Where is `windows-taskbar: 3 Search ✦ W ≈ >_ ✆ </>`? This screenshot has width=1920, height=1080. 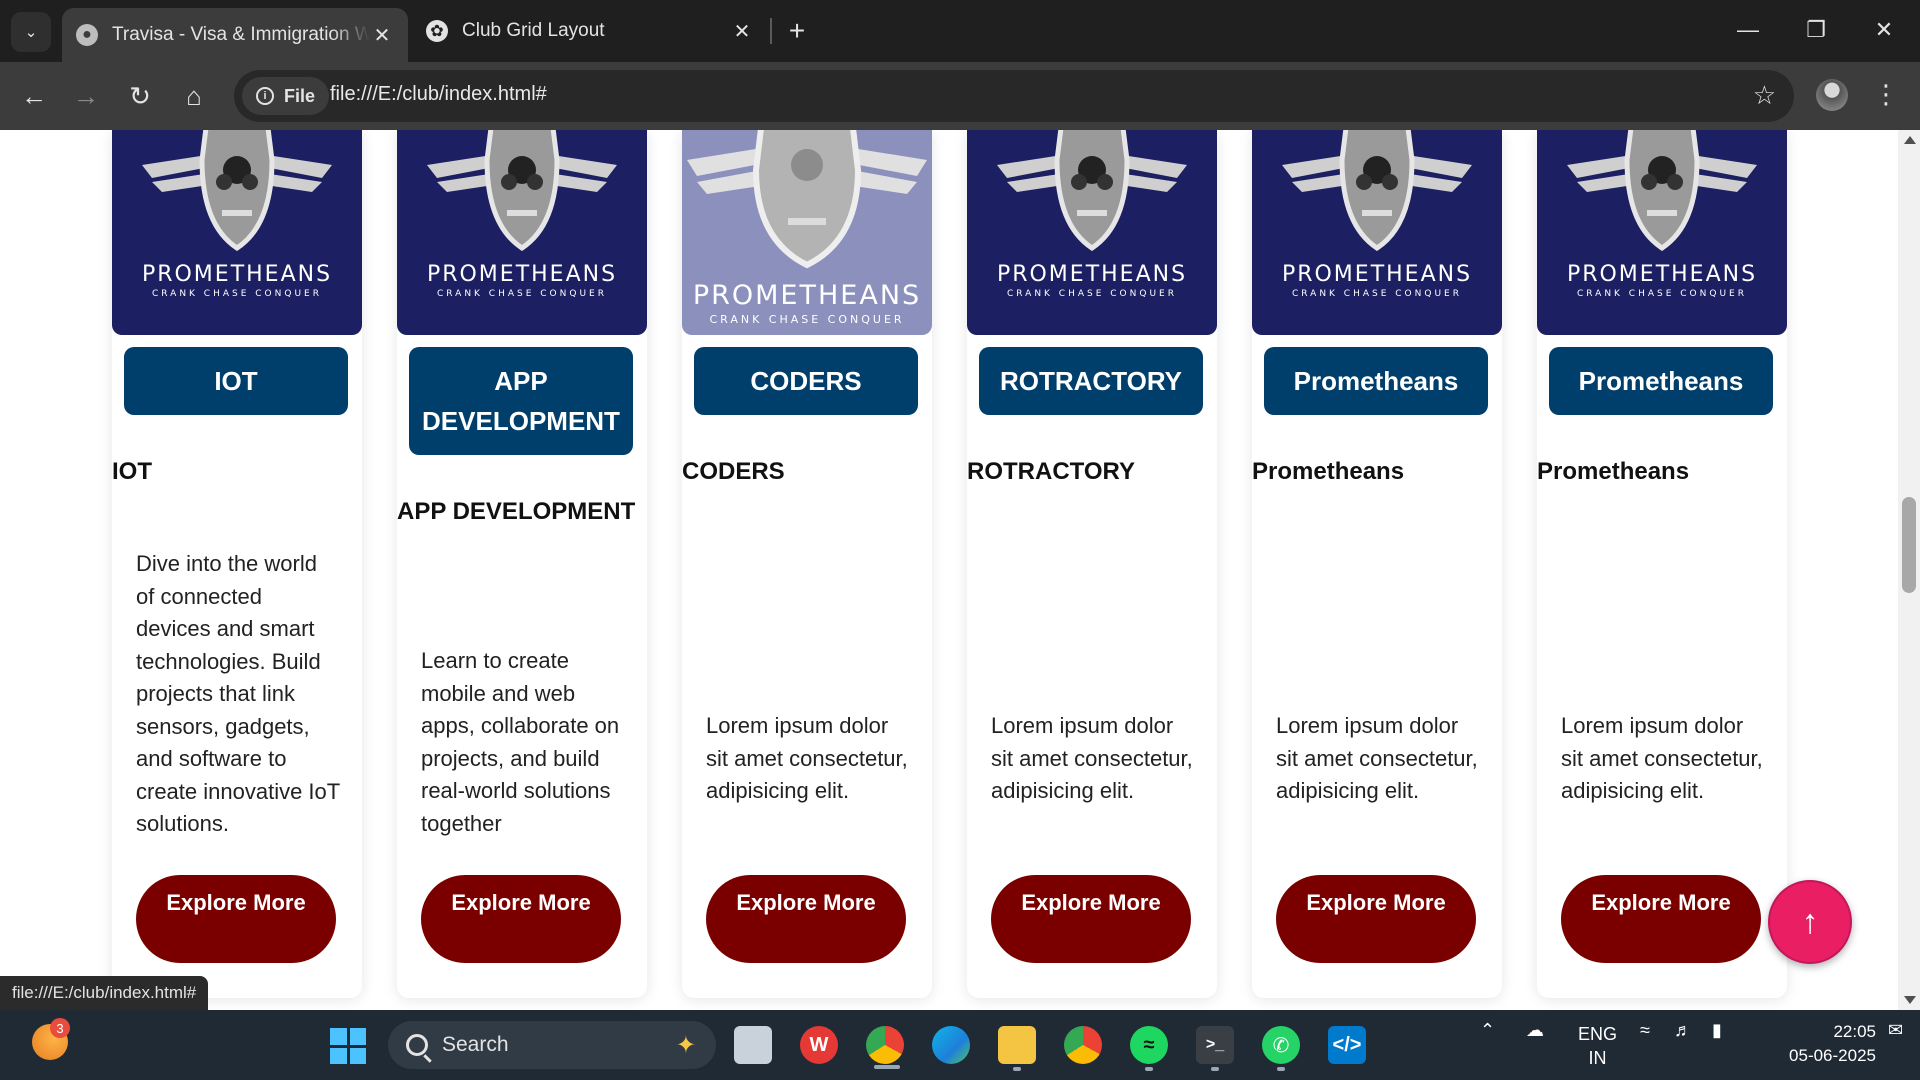 windows-taskbar: 3 Search ✦ W ≈ >_ ✆ </> is located at coordinates (960, 1045).